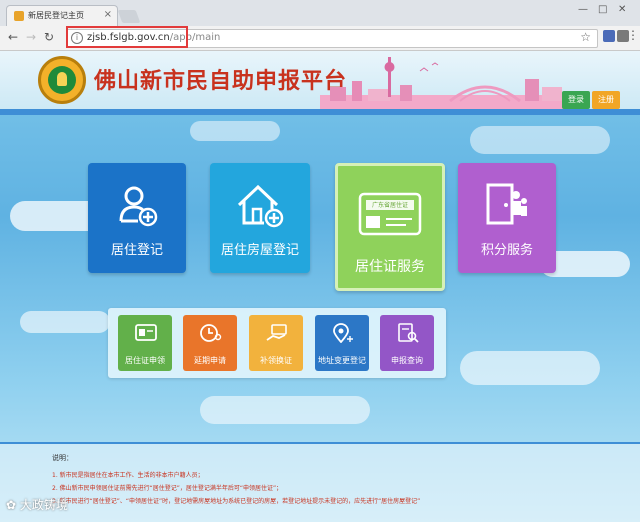 The width and height of the screenshot is (640, 522). I want to click on tile-housing-registration: 居住房屋登记, so click(260, 218).